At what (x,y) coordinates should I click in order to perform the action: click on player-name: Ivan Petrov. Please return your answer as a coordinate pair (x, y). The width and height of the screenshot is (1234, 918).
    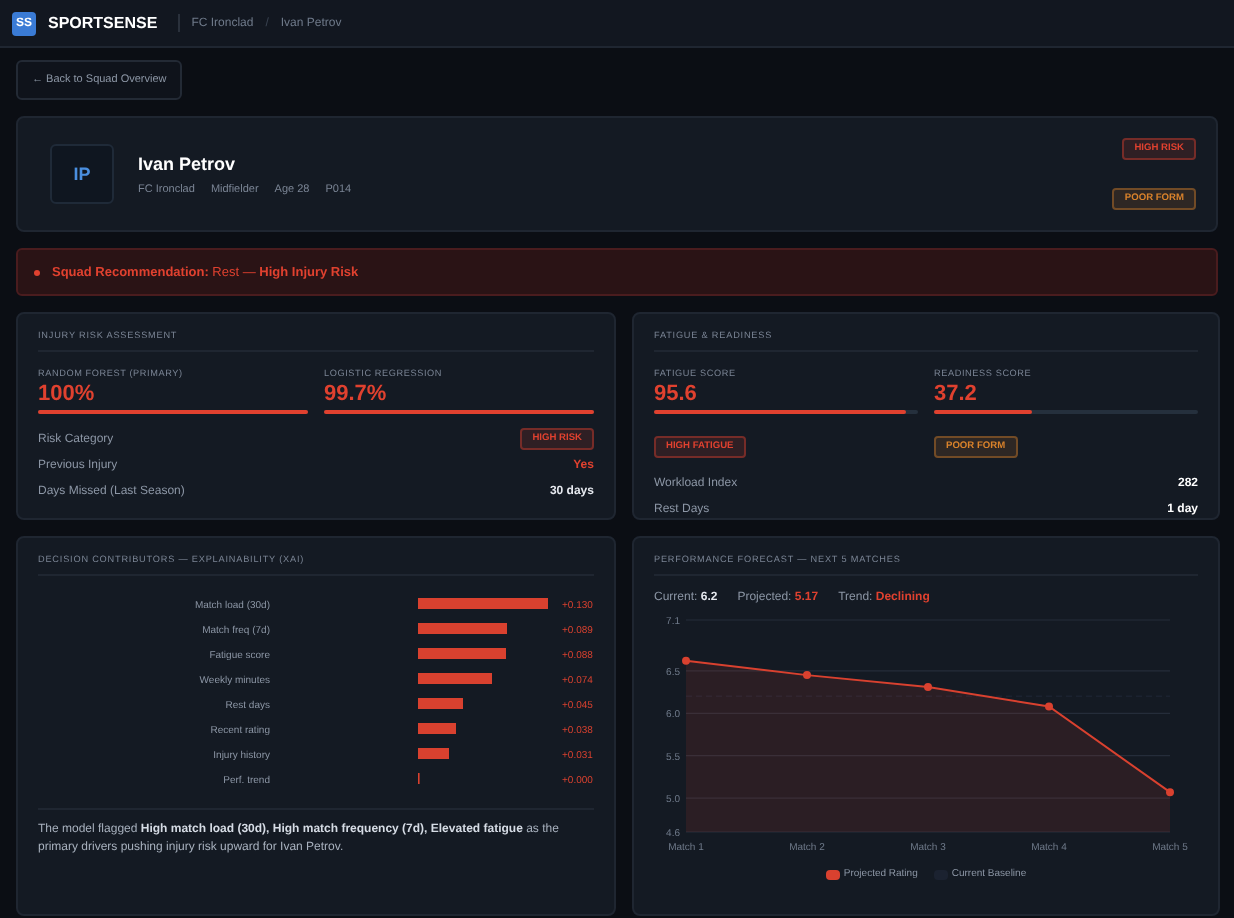
    Looking at the image, I should click on (188, 163).